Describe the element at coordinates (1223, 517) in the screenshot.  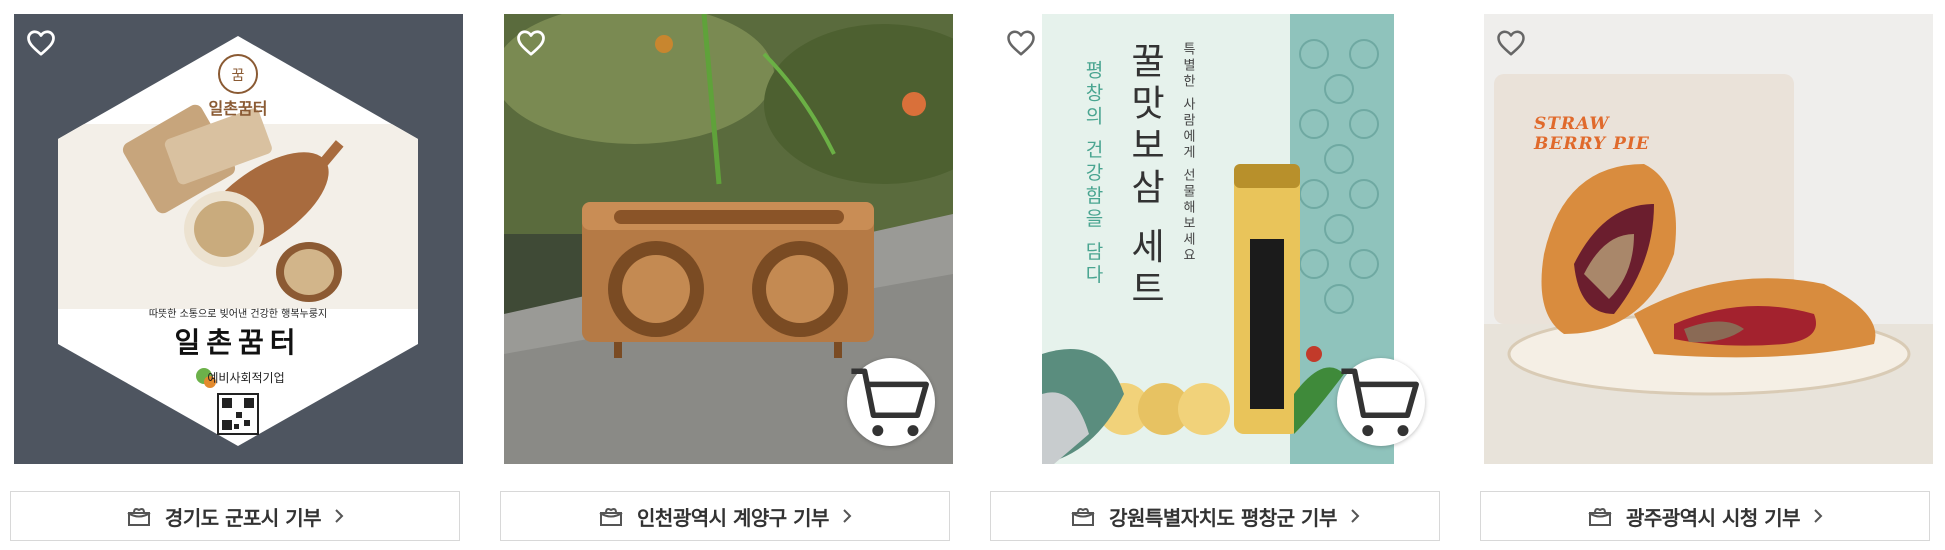
I see `donate-label: 강원특별자치도 평창군 기부` at that location.